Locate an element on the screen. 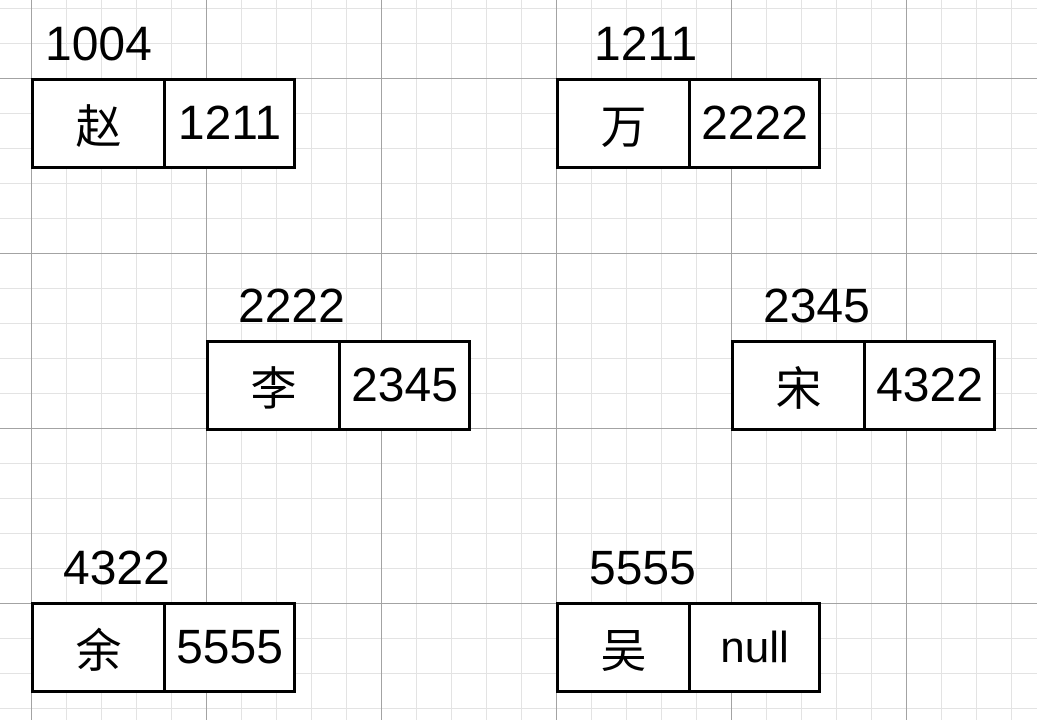 Image resolution: width=1037 pixels, height=720 pixels. node-address: 2345 is located at coordinates (816, 306).